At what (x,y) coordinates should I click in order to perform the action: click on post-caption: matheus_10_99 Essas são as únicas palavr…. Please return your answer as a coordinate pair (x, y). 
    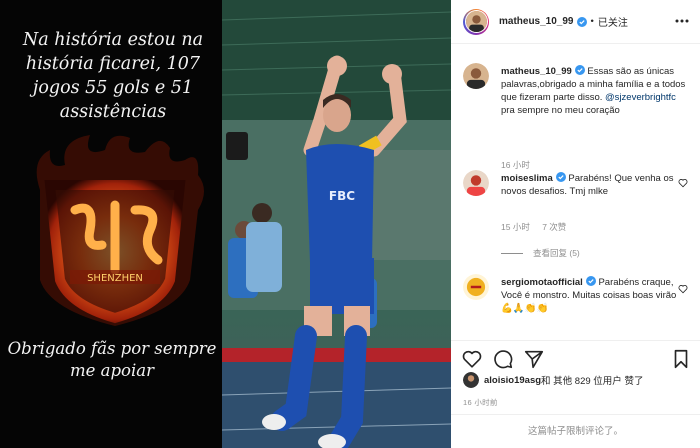
    Looking at the image, I should click on (575, 118).